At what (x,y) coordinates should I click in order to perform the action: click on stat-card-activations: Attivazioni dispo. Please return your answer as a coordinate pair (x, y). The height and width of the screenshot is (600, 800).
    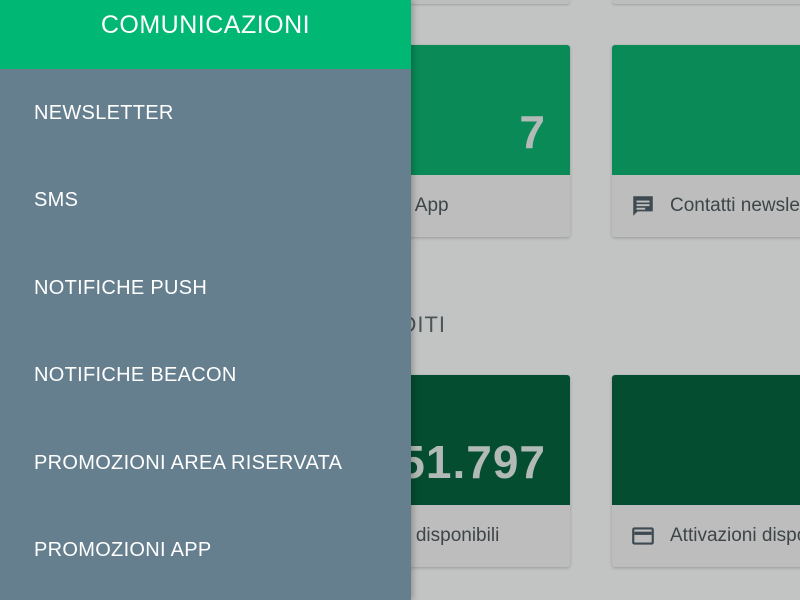
    Looking at the image, I should click on (706, 471).